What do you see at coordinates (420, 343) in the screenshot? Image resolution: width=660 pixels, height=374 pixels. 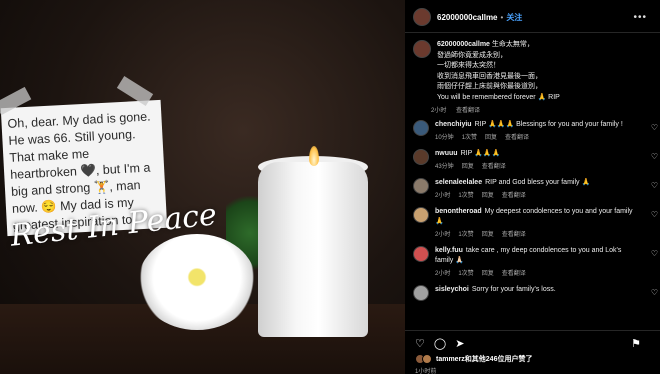 I see `like-heart-icon: ♡` at bounding box center [420, 343].